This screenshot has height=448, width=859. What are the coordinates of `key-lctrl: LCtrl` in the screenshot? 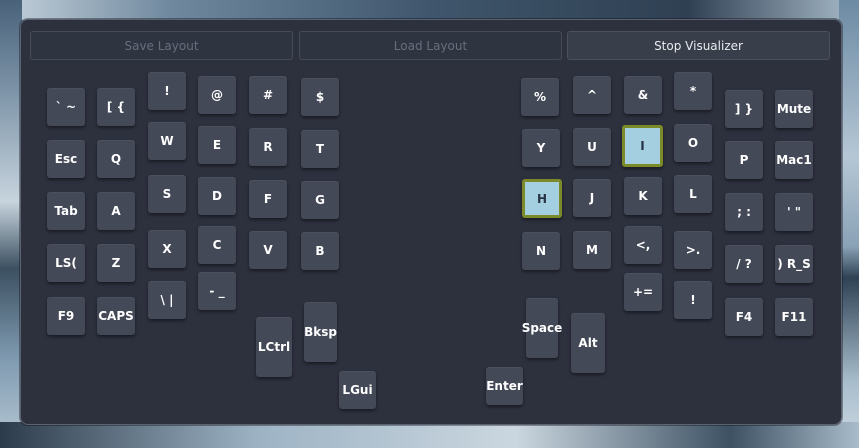 It's located at (274, 347).